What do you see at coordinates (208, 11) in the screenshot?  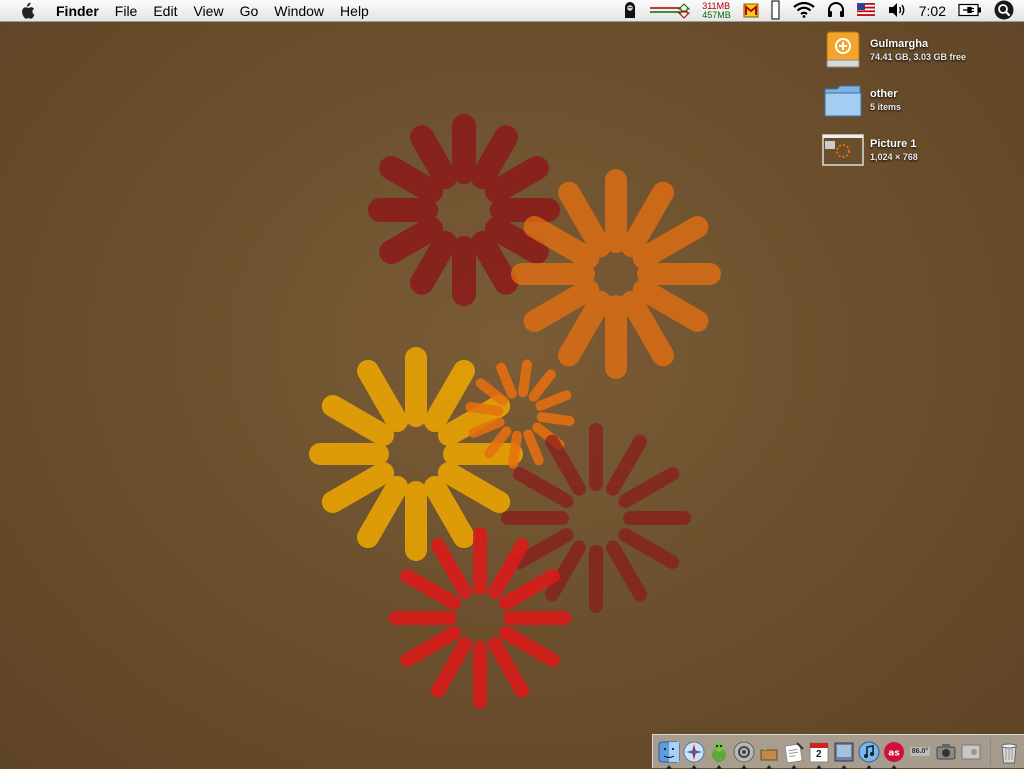 I see `menu-view: View` at bounding box center [208, 11].